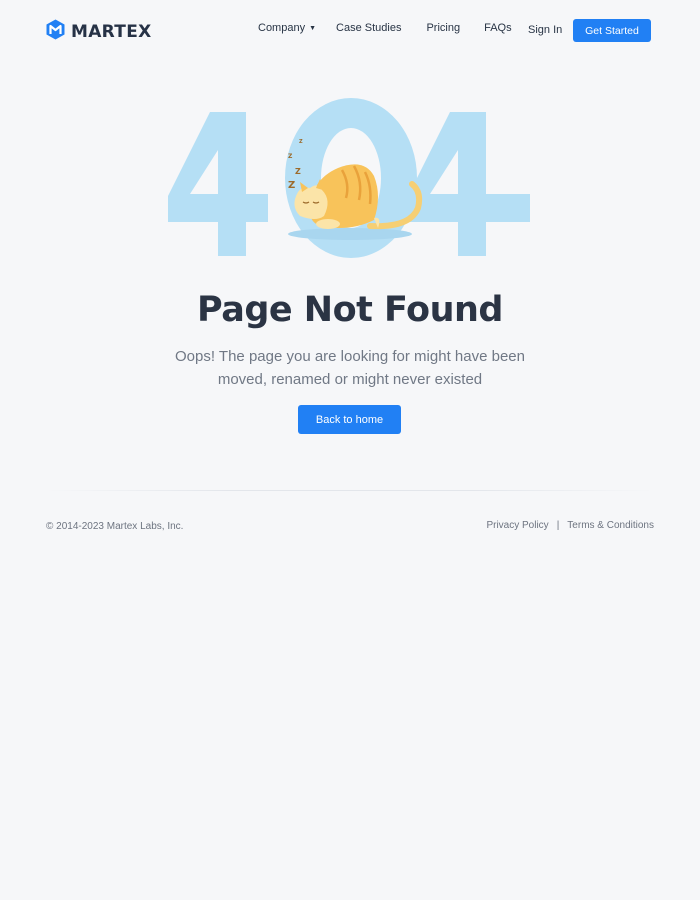 The width and height of the screenshot is (700, 900). What do you see at coordinates (610, 525) in the screenshot?
I see `terms-conditions-link: Terms & Conditions` at bounding box center [610, 525].